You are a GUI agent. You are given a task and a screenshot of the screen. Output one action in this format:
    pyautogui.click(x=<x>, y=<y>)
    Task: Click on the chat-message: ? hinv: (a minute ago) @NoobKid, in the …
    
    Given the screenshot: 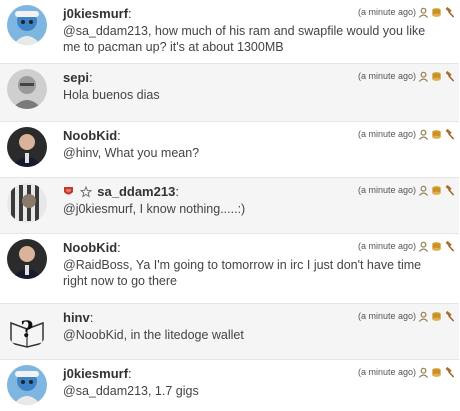 What is the action you would take?
    pyautogui.click(x=229, y=332)
    